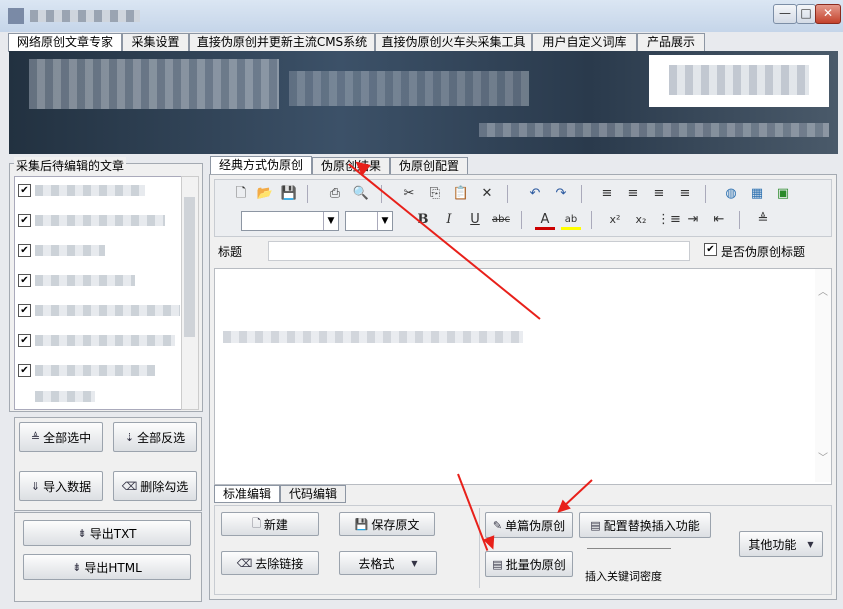  Describe the element at coordinates (373, 337) in the screenshot. I see `blurred-content` at that location.